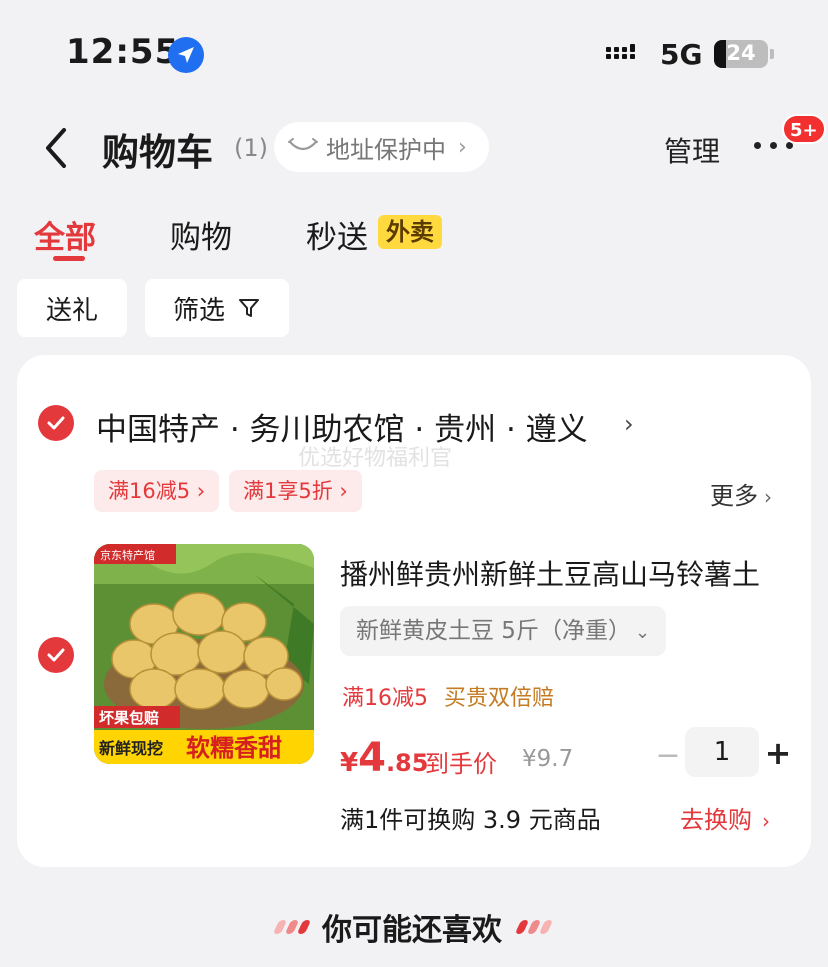 This screenshot has height=967, width=828. Describe the element at coordinates (681, 54) in the screenshot. I see `network-type: 5G` at that location.